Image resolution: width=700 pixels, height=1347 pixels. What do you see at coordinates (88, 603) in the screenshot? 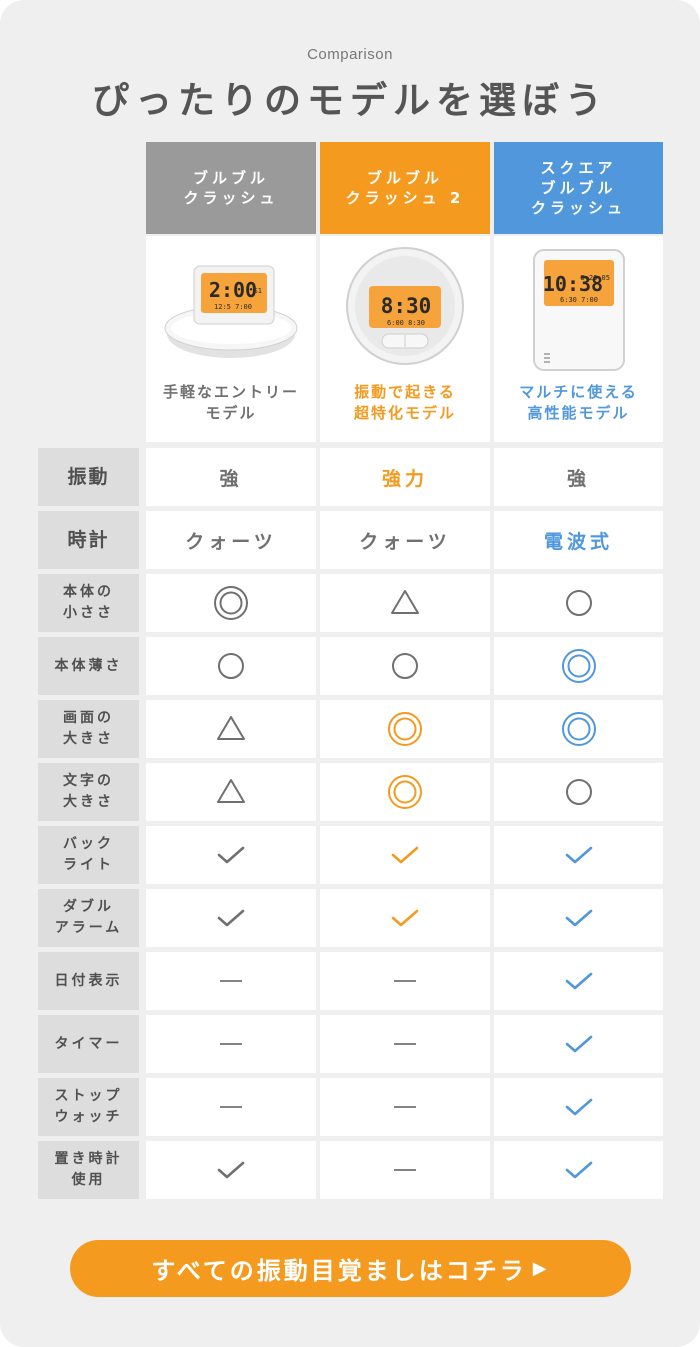
I see `row-label: 本体の 小ささ` at bounding box center [88, 603].